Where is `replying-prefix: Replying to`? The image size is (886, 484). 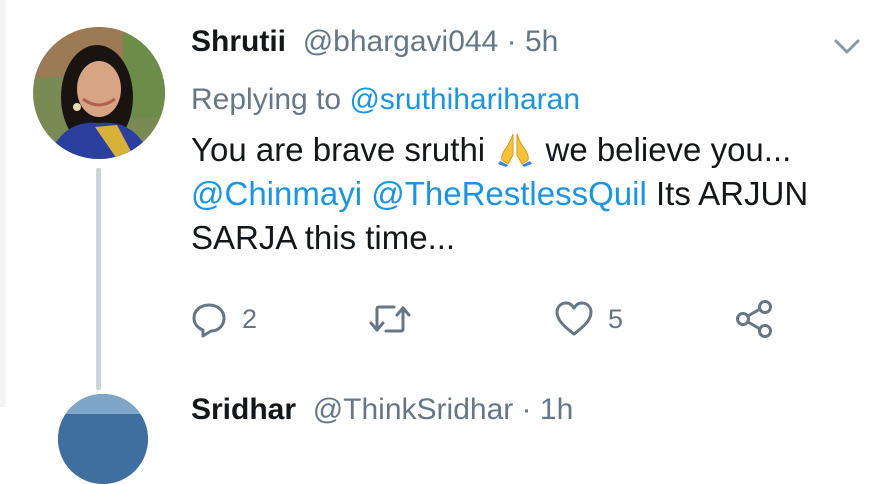
replying-prefix: Replying to is located at coordinates (270, 99).